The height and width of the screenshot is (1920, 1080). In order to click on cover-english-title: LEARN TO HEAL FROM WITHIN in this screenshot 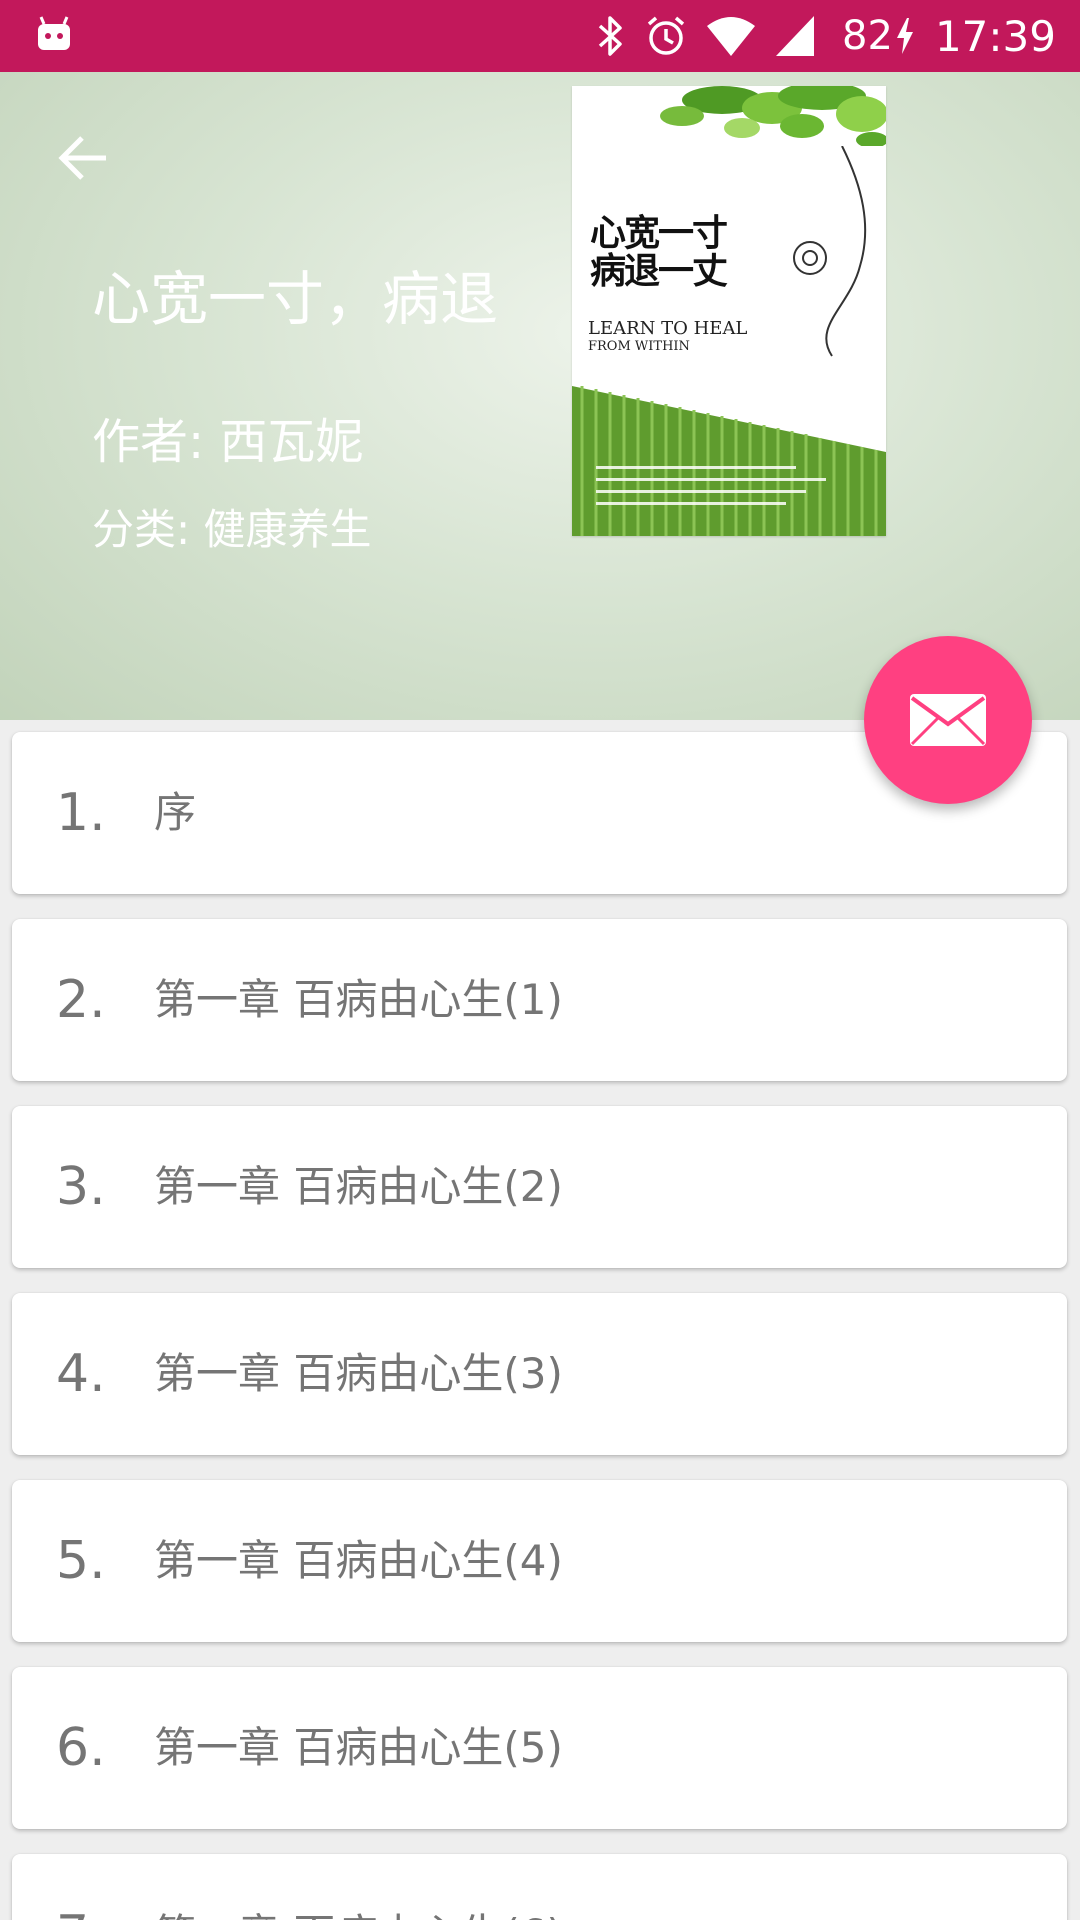, I will do `click(667, 338)`.